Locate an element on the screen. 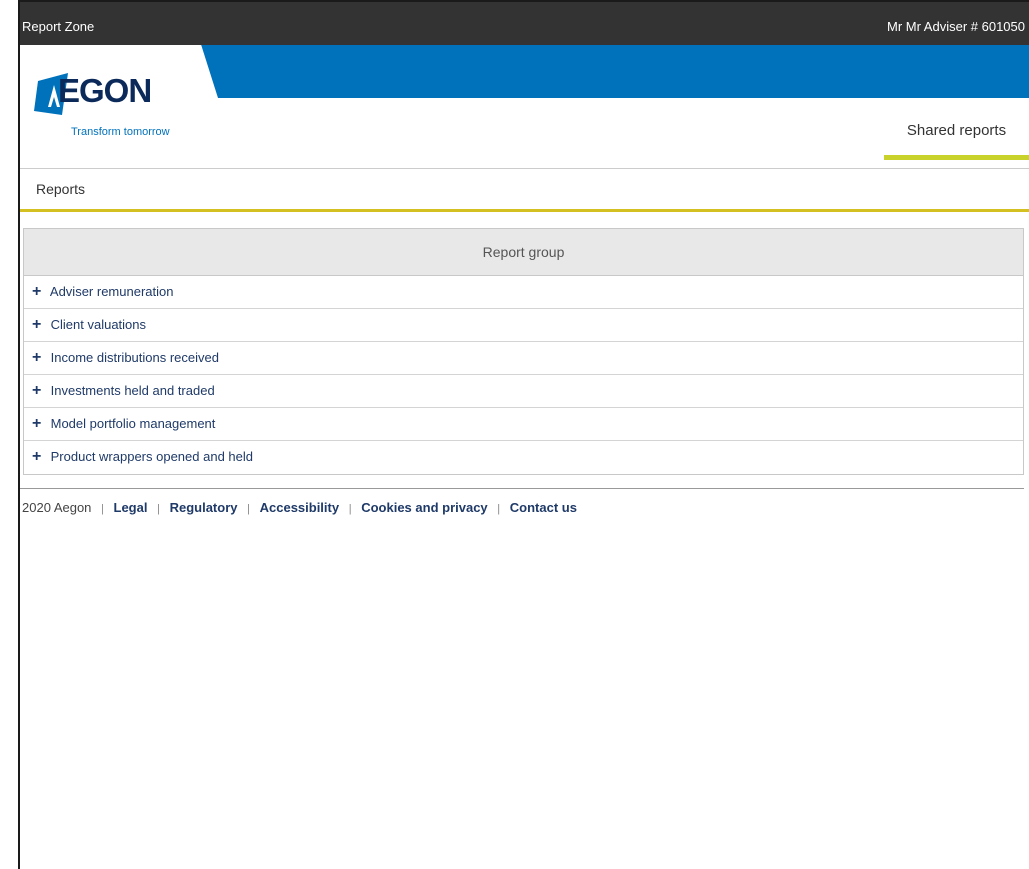 The image size is (1029, 869). footer-link-regulatory: Regulatory is located at coordinates (204, 507).